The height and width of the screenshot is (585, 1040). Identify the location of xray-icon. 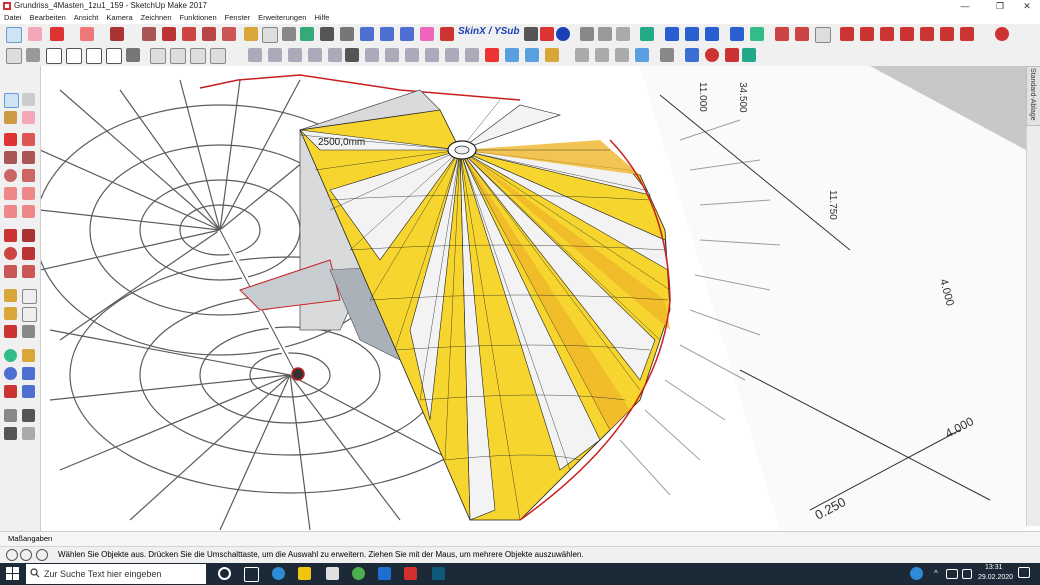
(158, 56).